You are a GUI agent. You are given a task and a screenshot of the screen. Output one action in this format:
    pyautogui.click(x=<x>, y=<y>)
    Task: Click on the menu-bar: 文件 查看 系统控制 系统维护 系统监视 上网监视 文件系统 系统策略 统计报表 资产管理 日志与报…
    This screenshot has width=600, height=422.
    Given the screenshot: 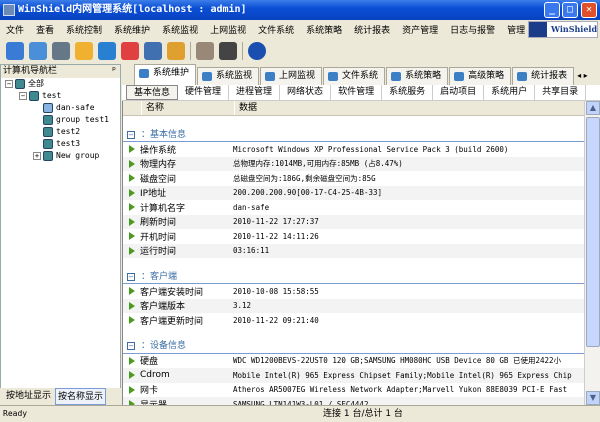 What is the action you would take?
    pyautogui.click(x=300, y=29)
    